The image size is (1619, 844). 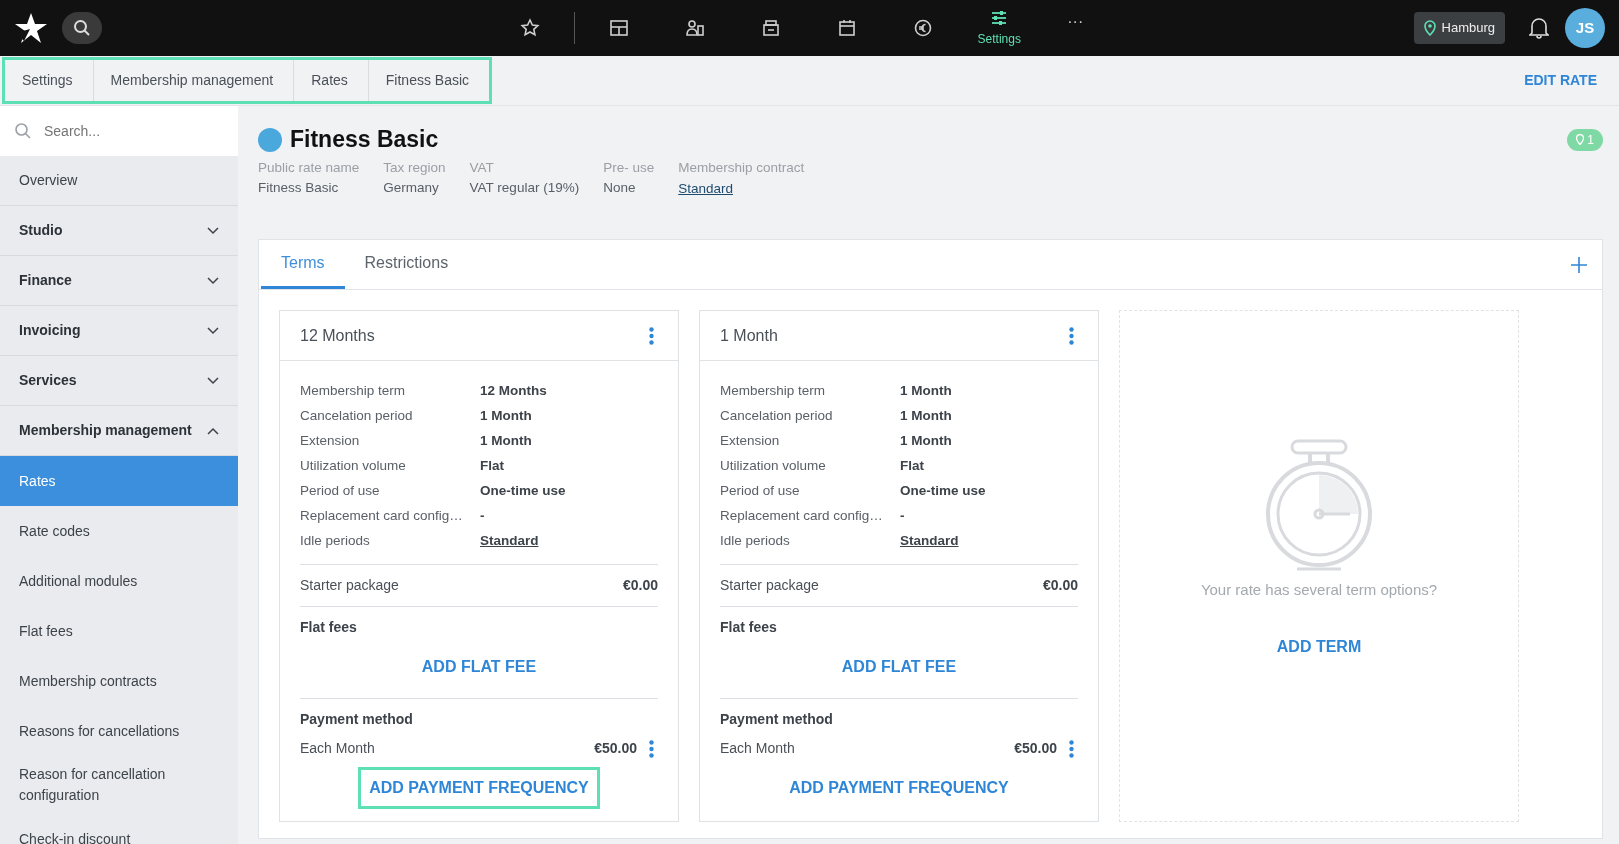 I want to click on sidebar-group: Invoicing, so click(x=119, y=331).